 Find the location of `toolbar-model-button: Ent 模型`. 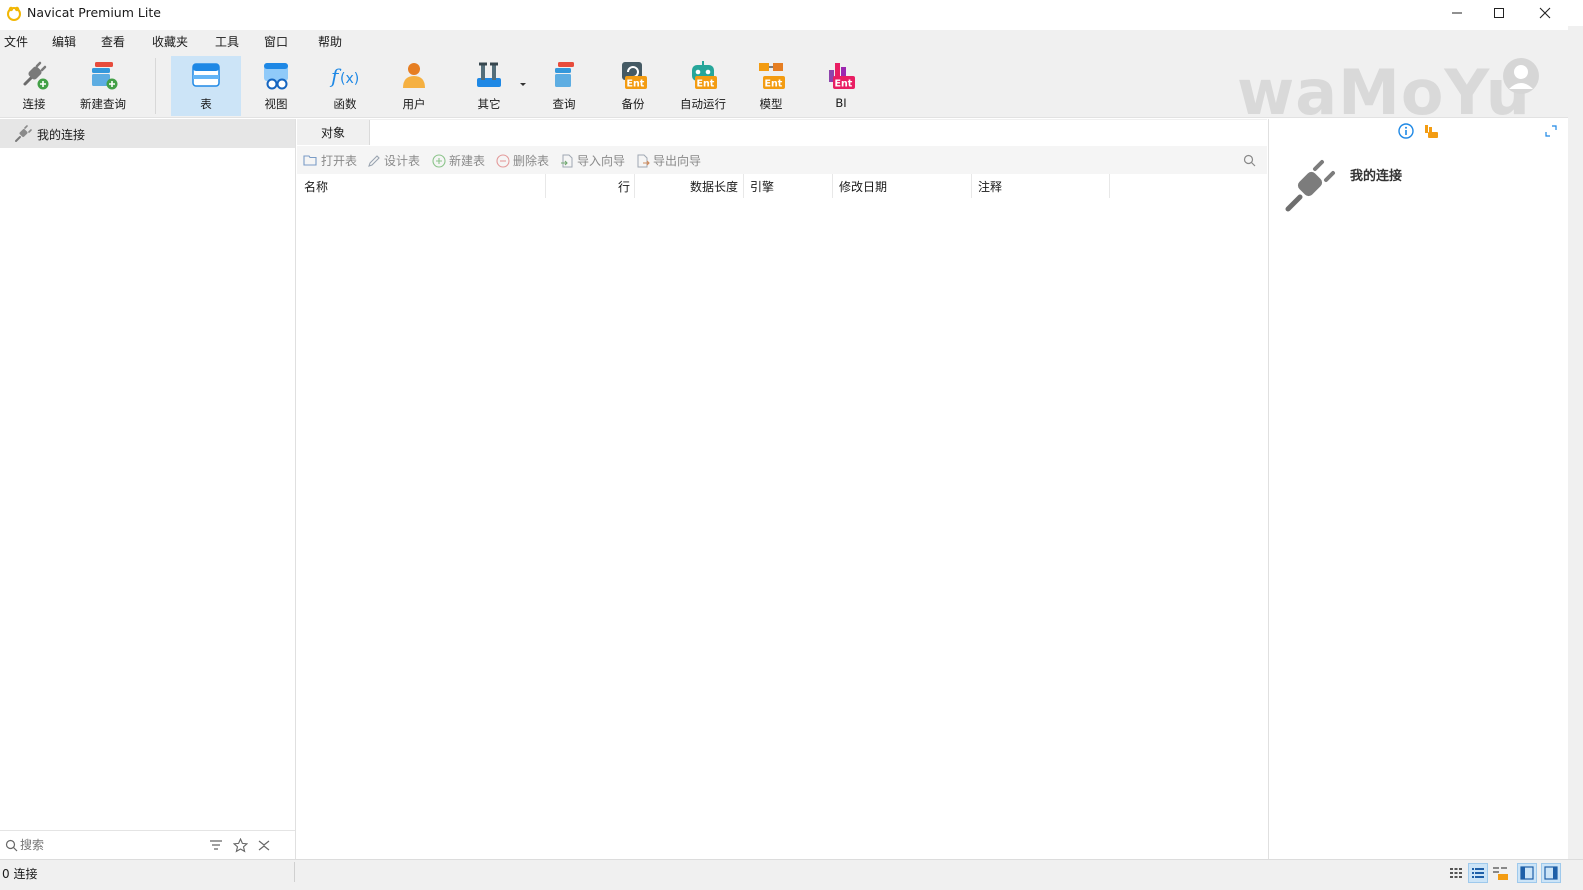

toolbar-model-button: Ent 模型 is located at coordinates (771, 86).